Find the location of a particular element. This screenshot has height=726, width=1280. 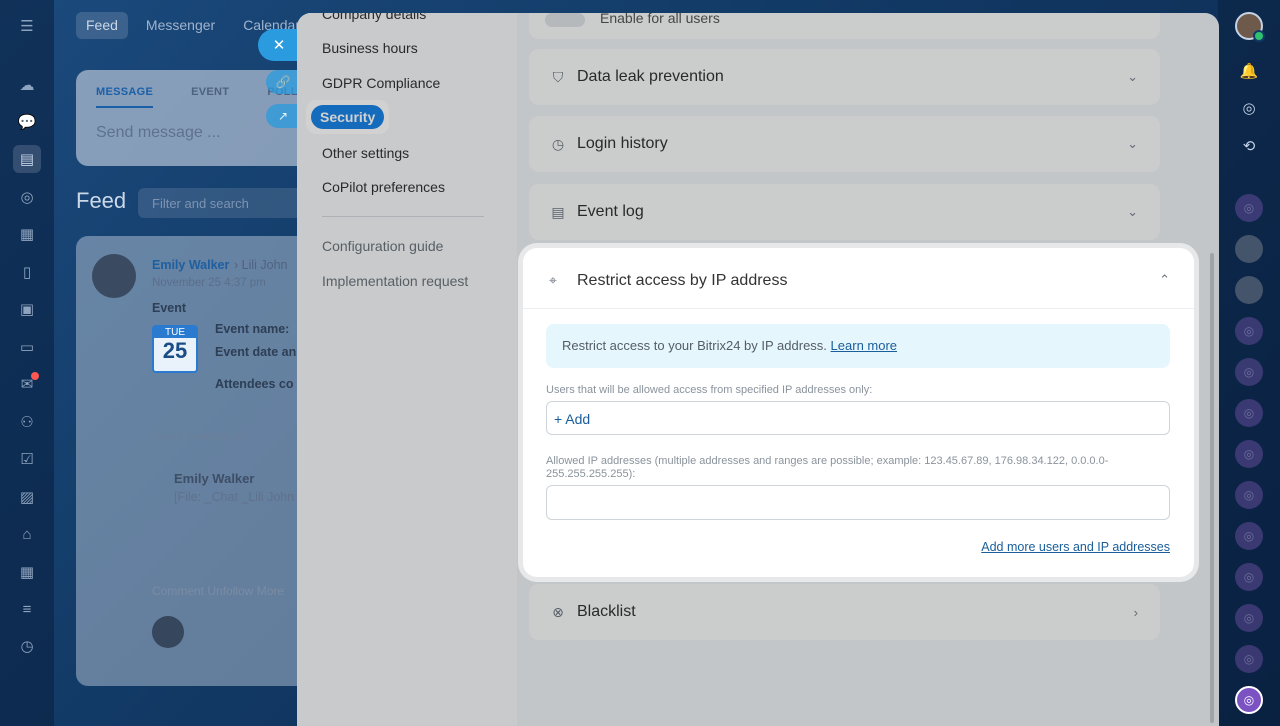

cal-num: 25 is located at coordinates (175, 350).